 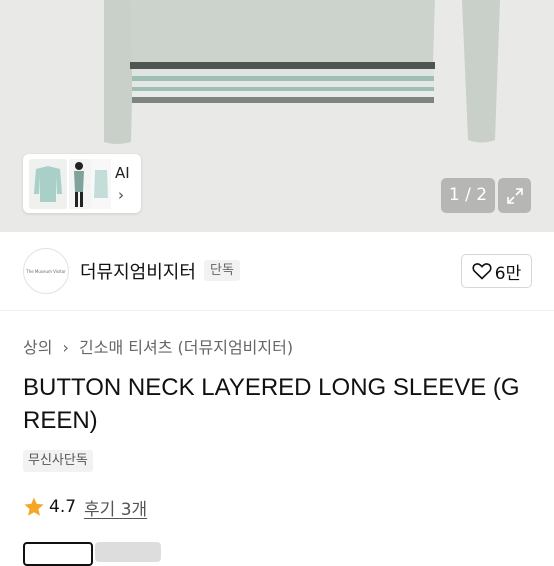 What do you see at coordinates (222, 270) in the screenshot?
I see `exclusive-badge: 단독` at bounding box center [222, 270].